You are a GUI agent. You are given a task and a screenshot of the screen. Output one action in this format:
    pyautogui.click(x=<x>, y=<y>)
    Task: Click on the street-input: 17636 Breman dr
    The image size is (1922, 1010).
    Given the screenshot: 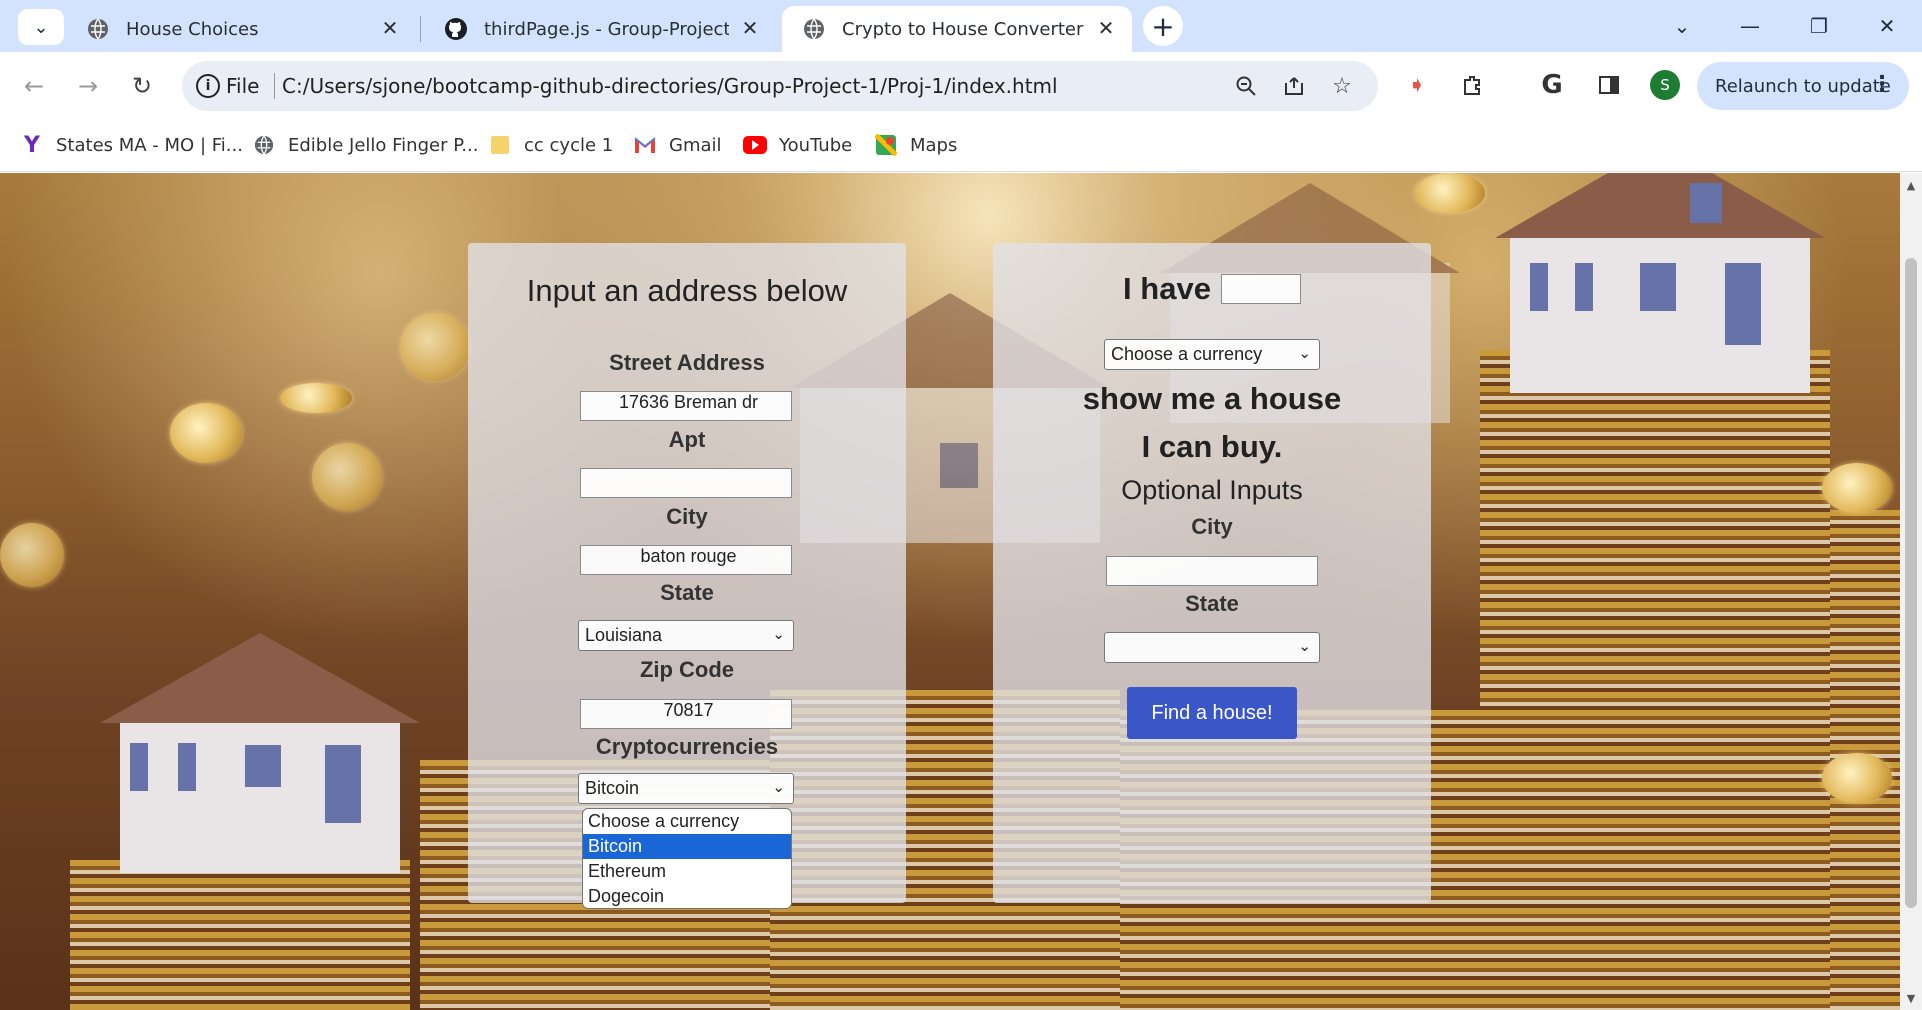 What is the action you would take?
    pyautogui.click(x=686, y=406)
    